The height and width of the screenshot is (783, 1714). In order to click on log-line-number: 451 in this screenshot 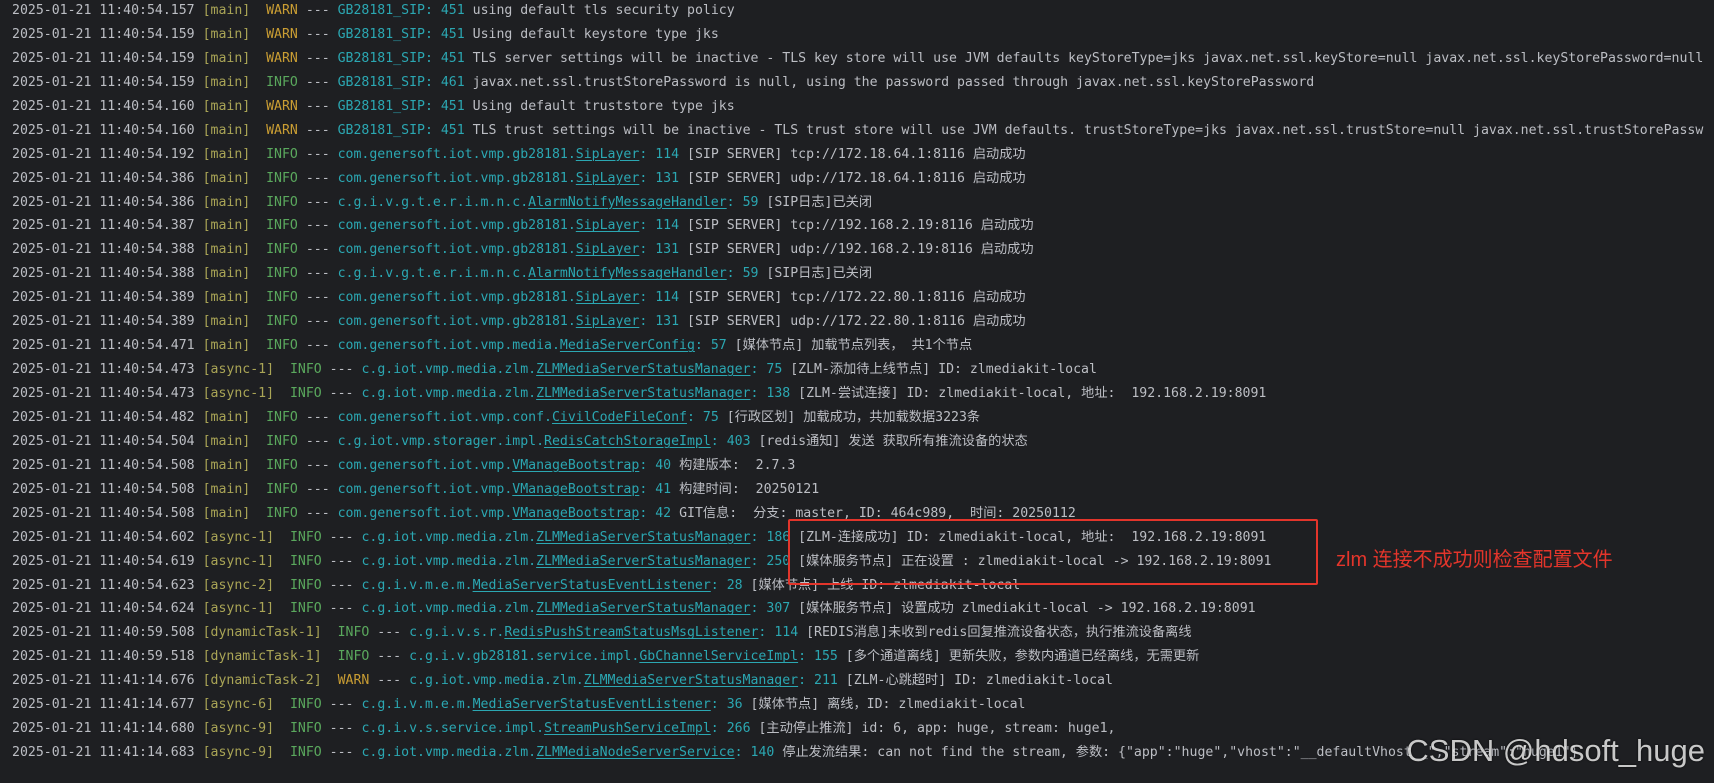, I will do `click(452, 58)`.